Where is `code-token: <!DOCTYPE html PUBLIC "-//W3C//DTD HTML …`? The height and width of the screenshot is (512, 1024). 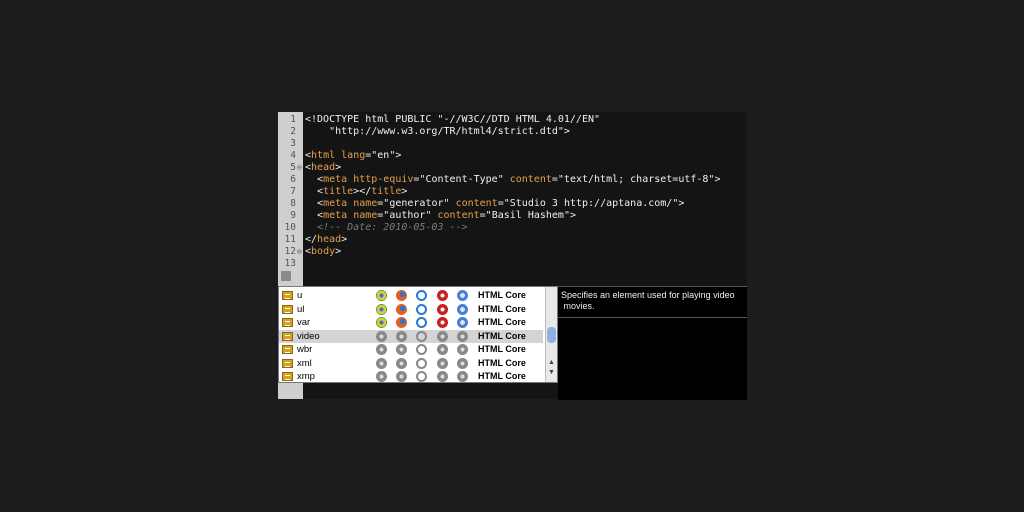
code-token: <!DOCTYPE html PUBLIC "-//W3C//DTD HTML … is located at coordinates (453, 119).